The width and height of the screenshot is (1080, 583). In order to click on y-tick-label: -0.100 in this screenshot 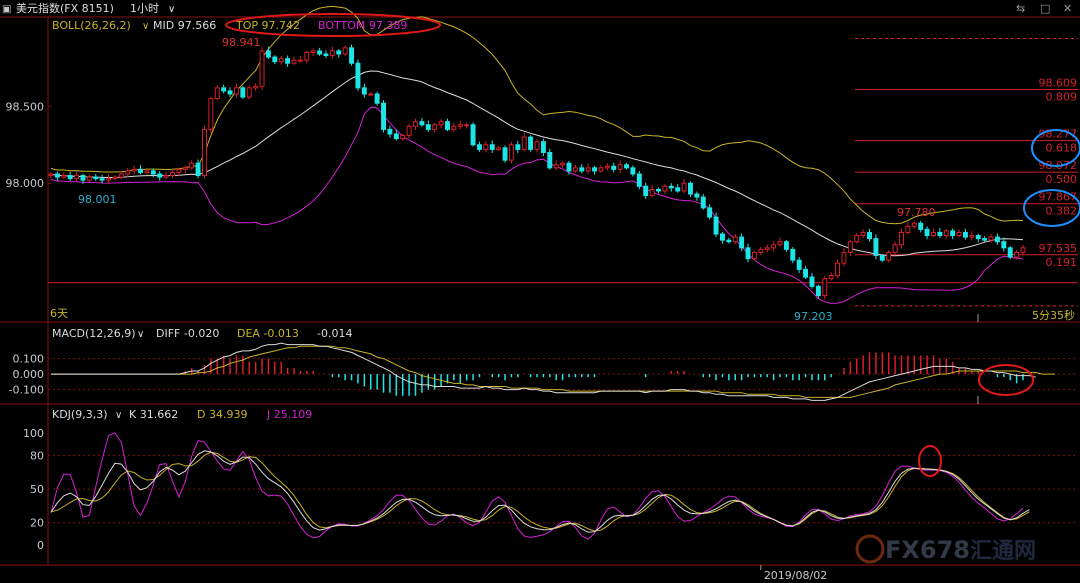, I will do `click(26, 390)`.